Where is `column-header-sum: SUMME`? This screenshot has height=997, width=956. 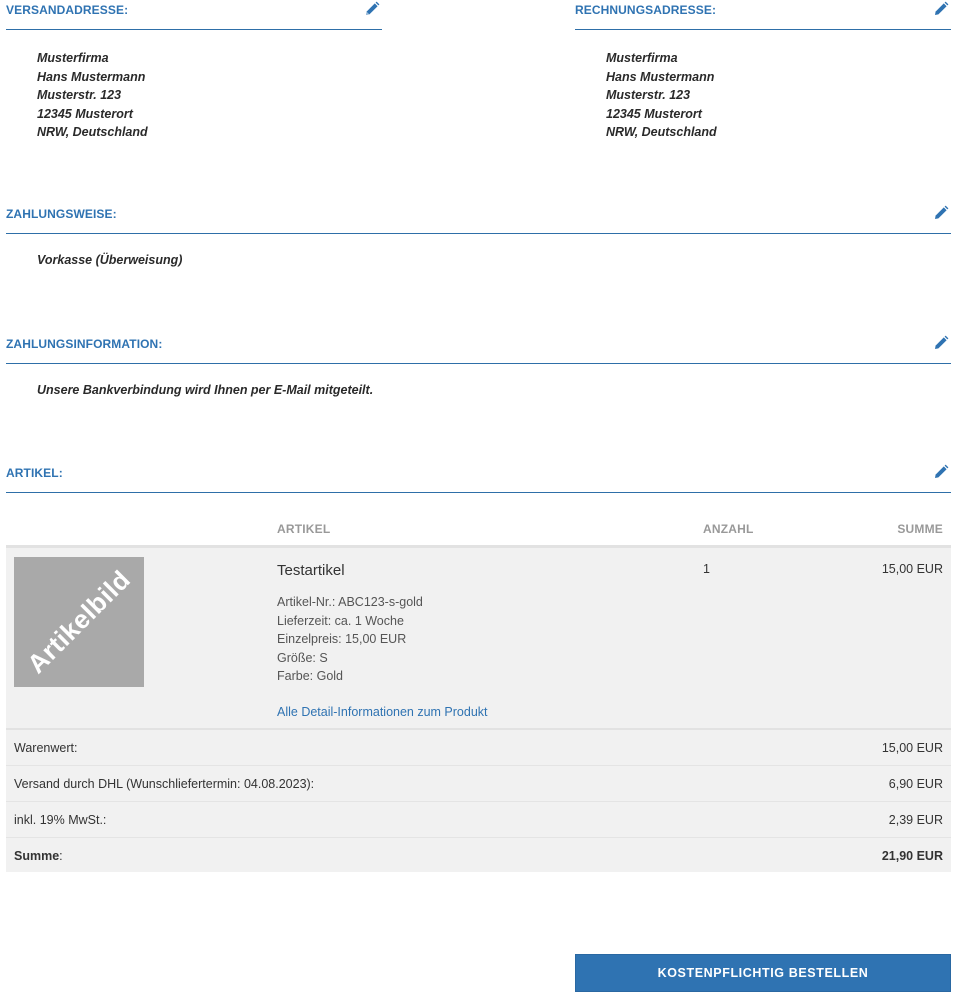
column-header-sum: SUMME is located at coordinates (920, 529).